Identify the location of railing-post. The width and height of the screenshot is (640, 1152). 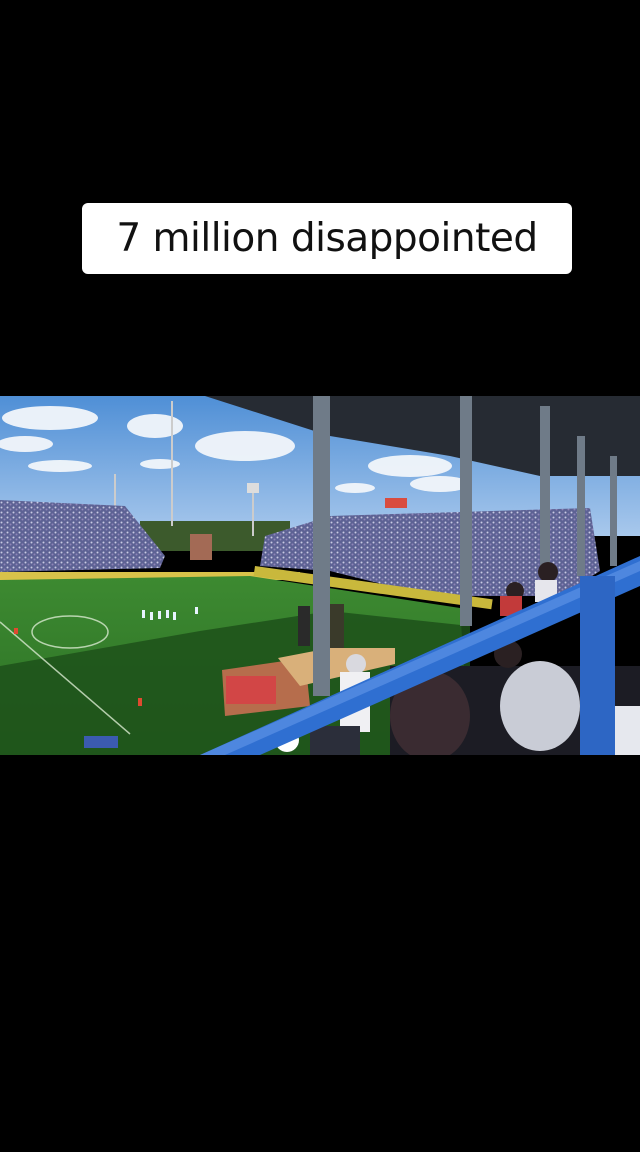
(597, 665).